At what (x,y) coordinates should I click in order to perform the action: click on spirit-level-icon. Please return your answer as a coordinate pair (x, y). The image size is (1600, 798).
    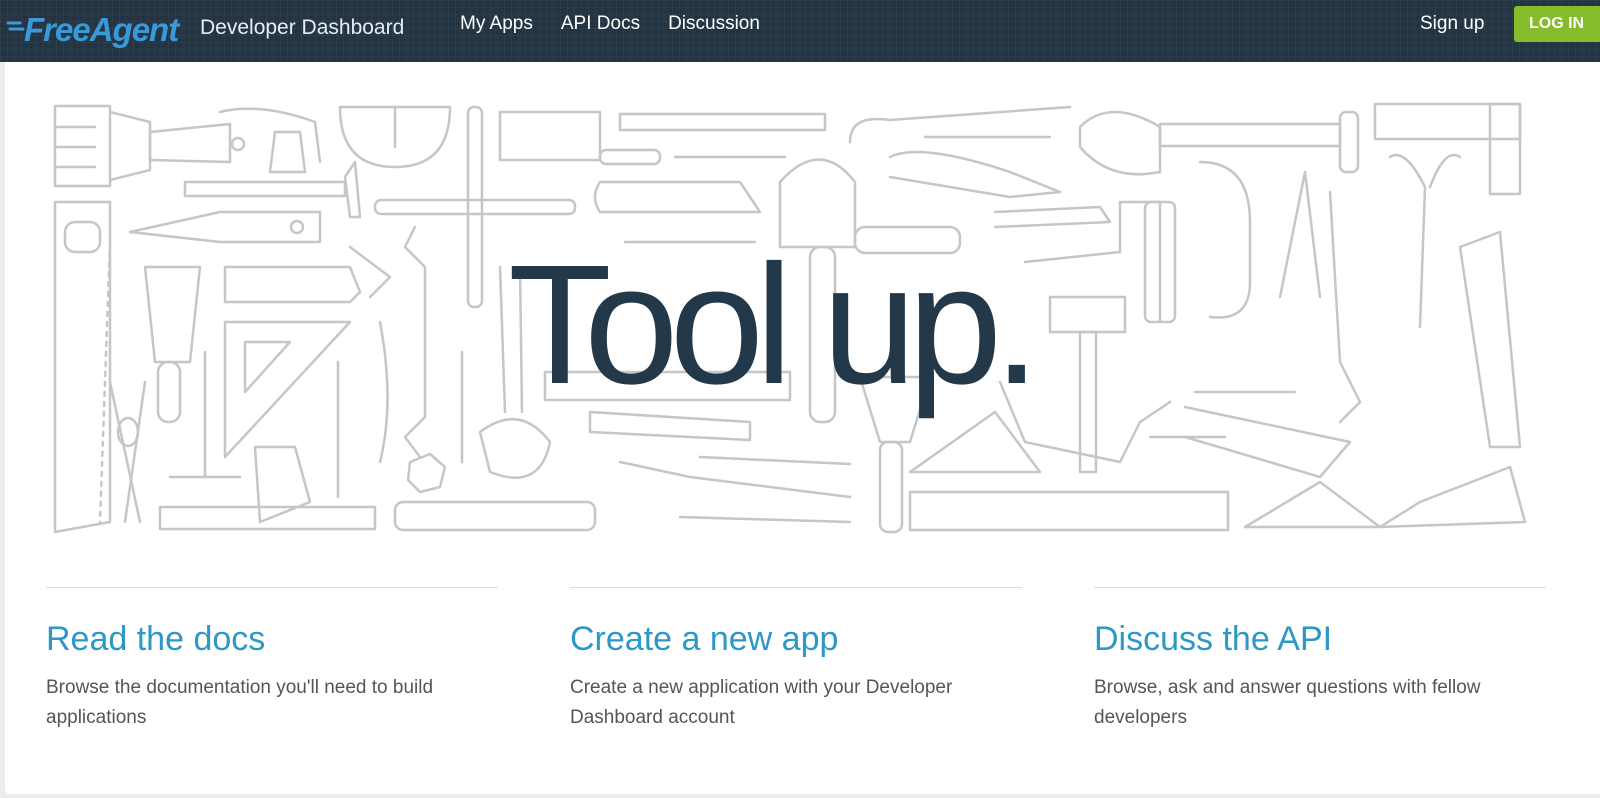
    Looking at the image, I should click on (1069, 511).